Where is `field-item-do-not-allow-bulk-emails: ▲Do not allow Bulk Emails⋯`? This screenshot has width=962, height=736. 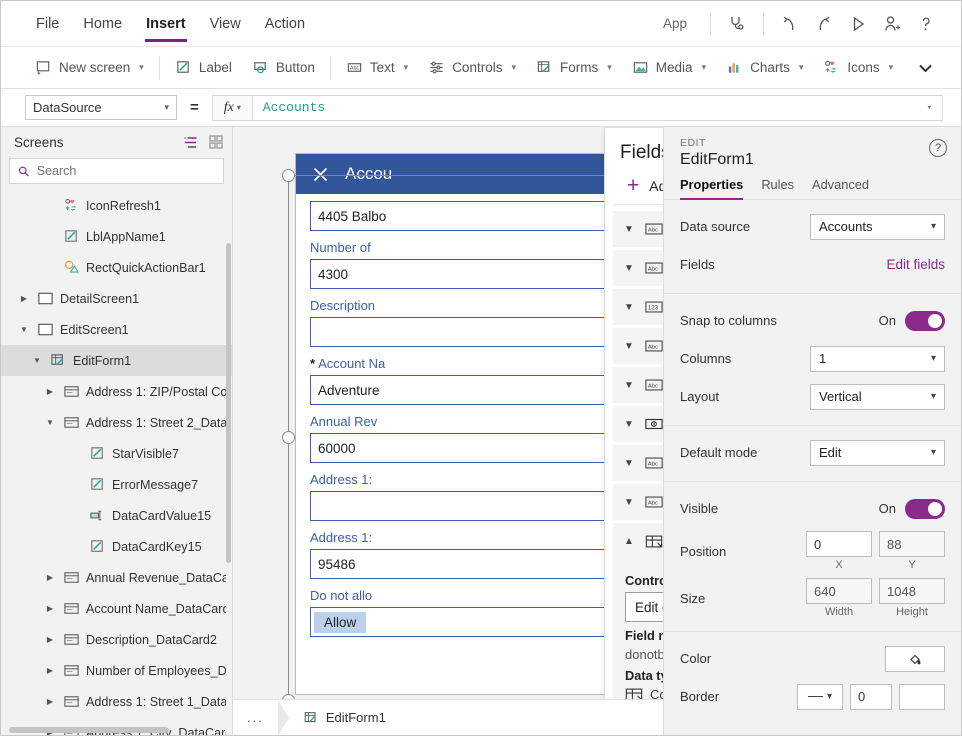 field-item-do-not-allow-bulk-emails: ▲Do not allow Bulk Emails⋯ is located at coordinates (638, 541).